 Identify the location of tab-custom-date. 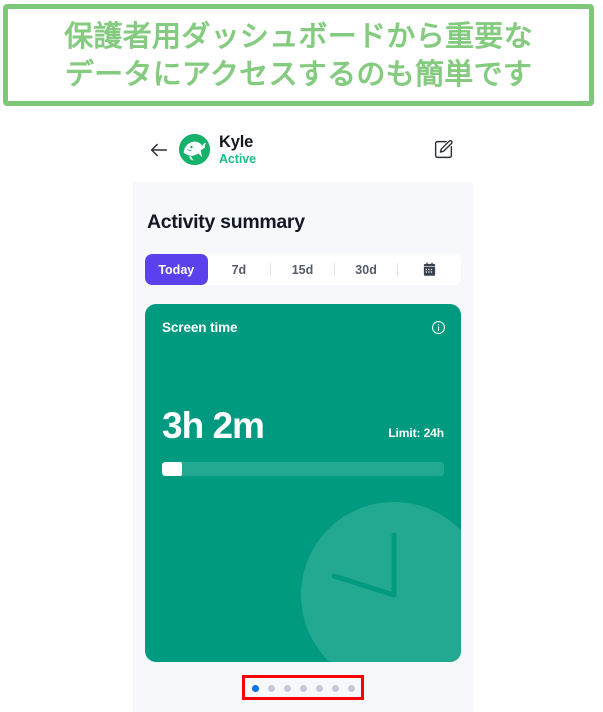
(429, 269).